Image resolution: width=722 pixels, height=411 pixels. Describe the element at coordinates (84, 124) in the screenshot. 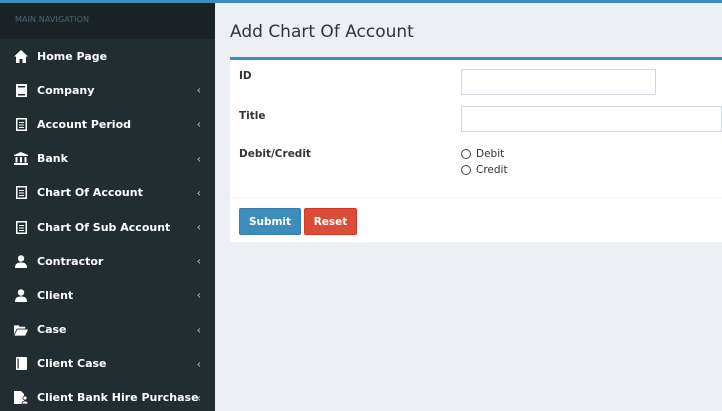

I see `sidebar-item-label: Account Period` at that location.